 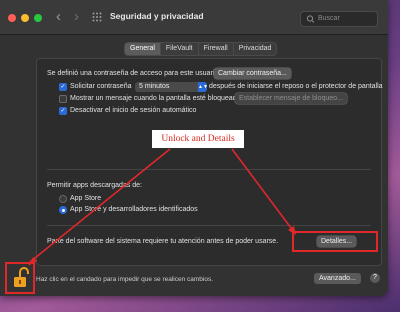 I want to click on disable-autologin-checkbox: ✓, so click(x=63, y=111).